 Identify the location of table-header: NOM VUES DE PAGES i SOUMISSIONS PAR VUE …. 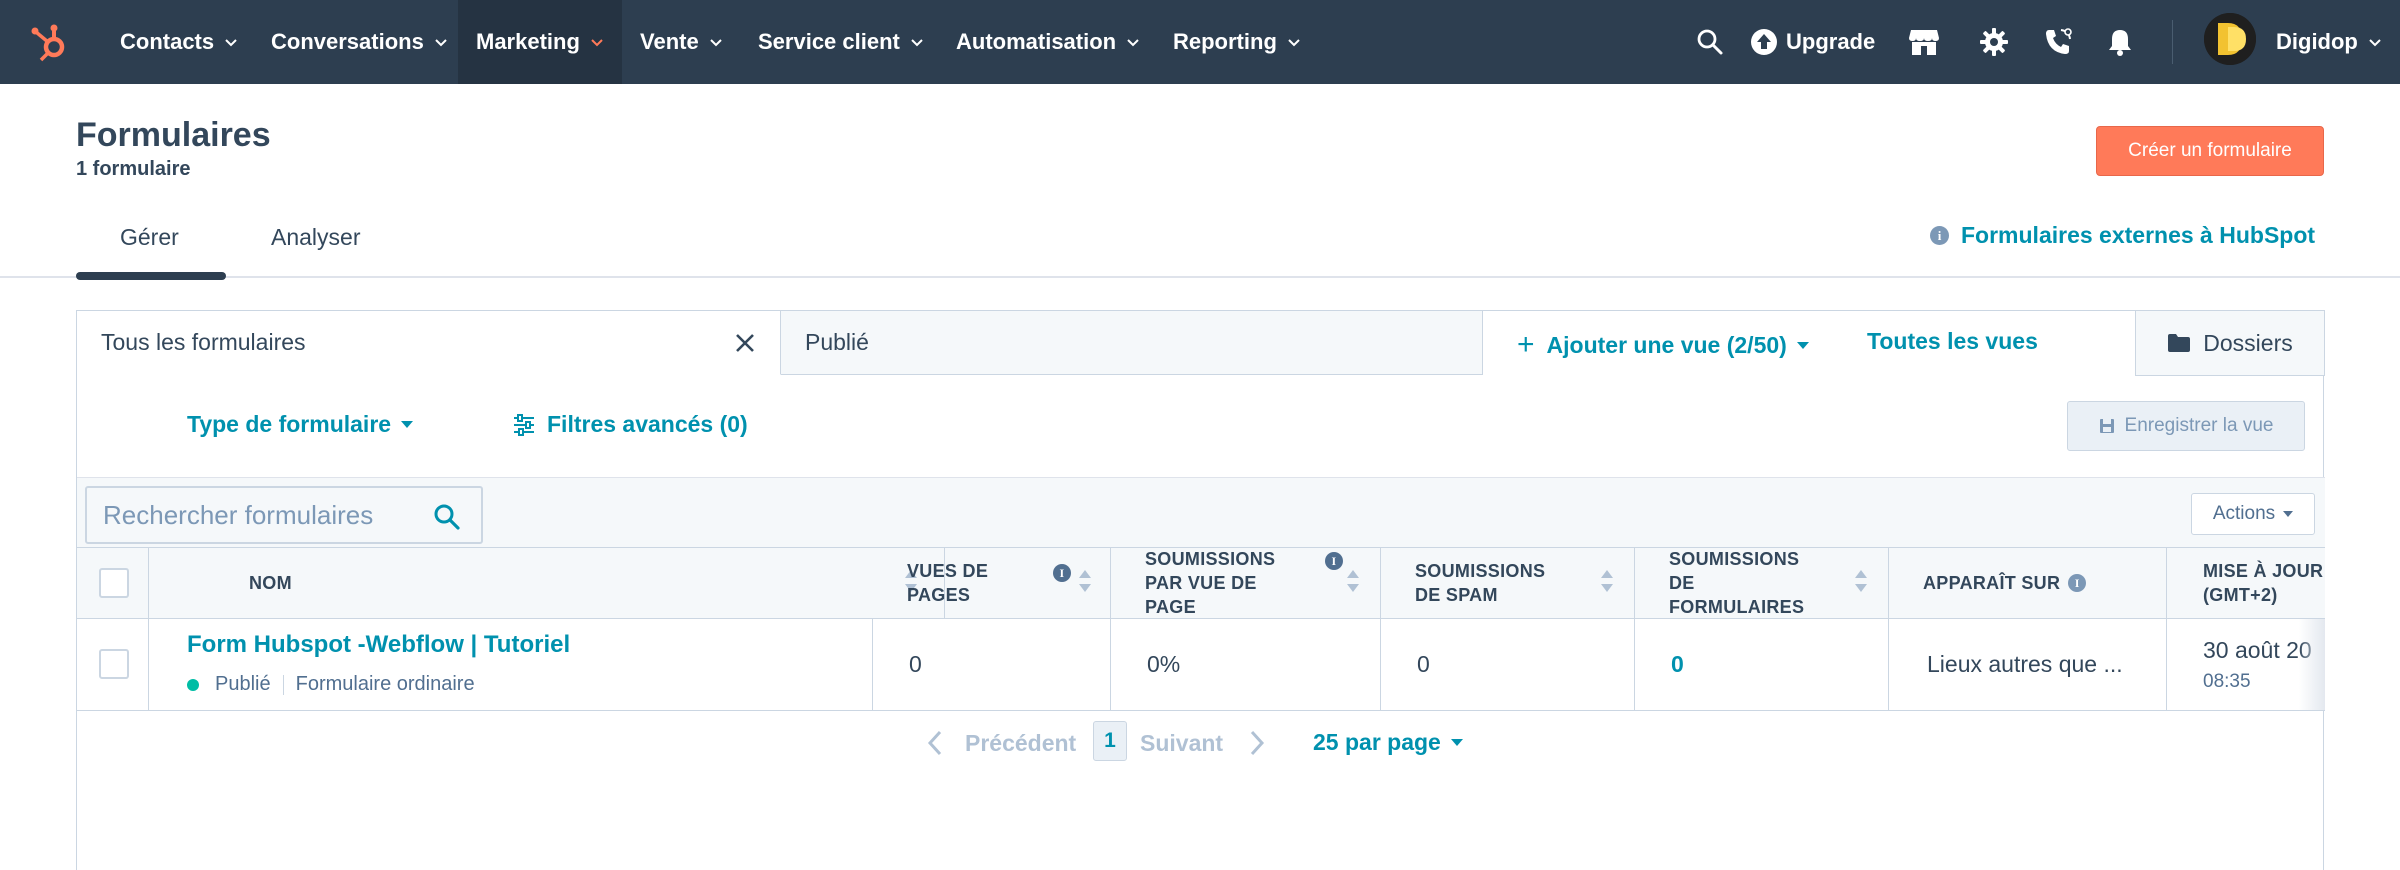
(1201, 583).